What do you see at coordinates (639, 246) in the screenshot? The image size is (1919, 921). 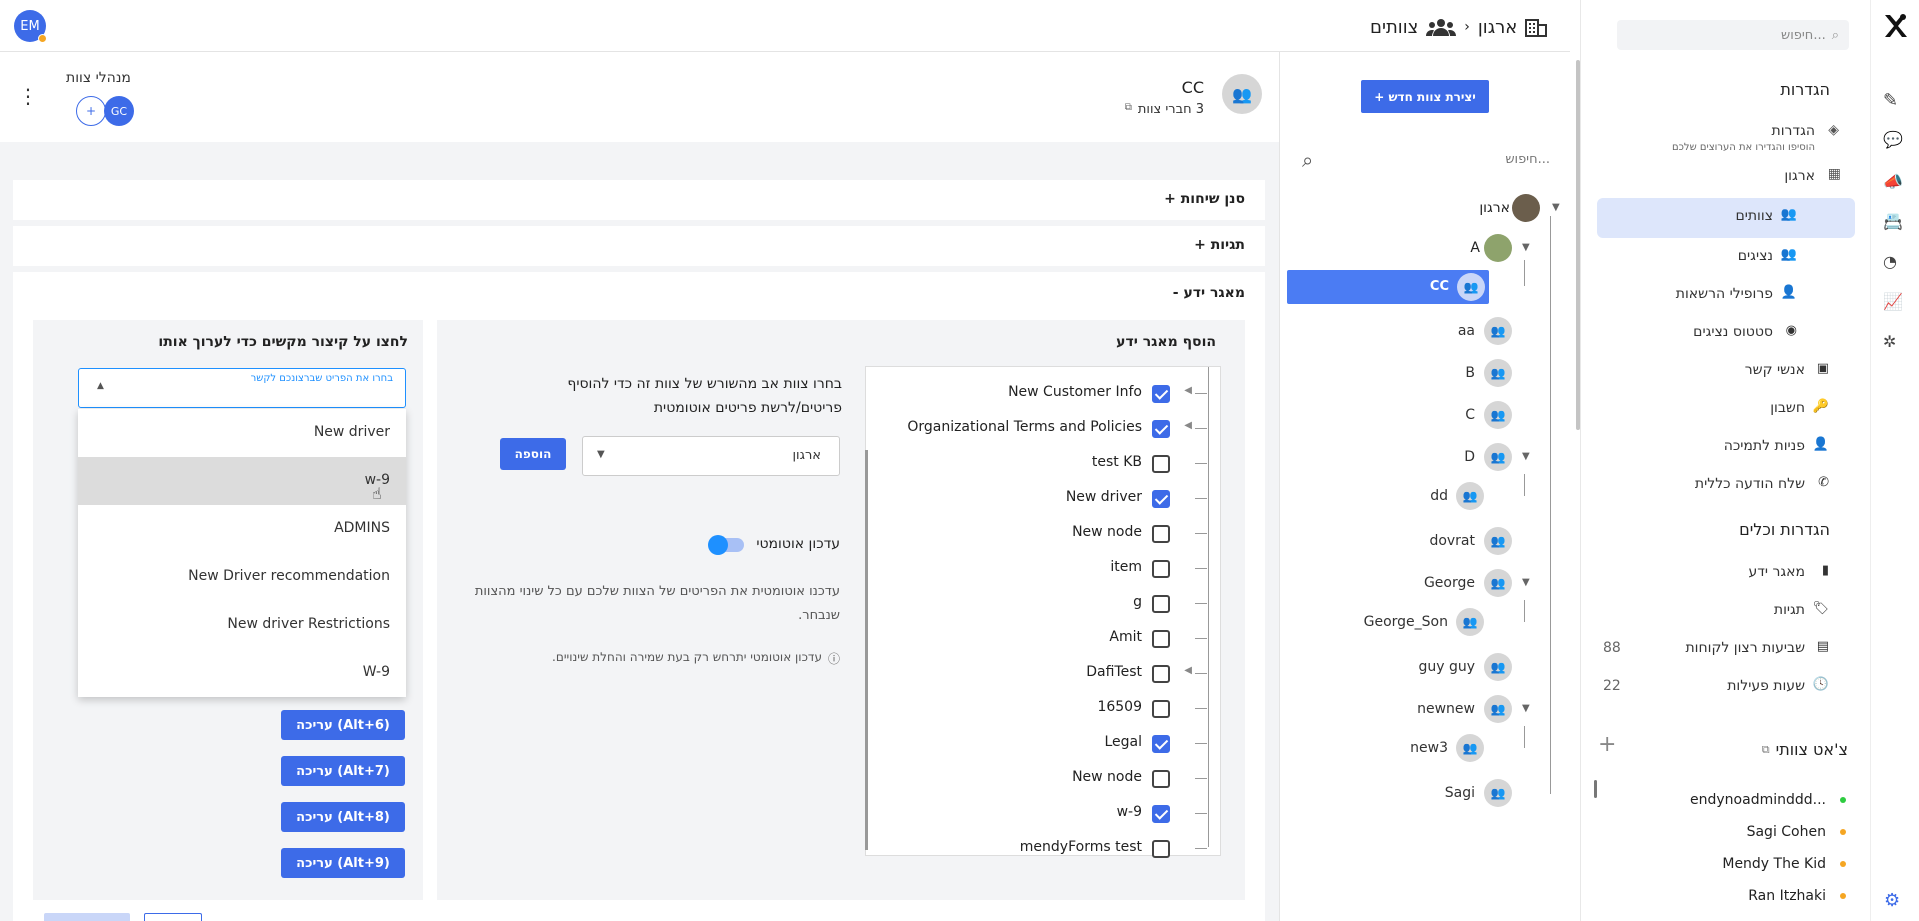 I see `section-tags: + תגיות` at bounding box center [639, 246].